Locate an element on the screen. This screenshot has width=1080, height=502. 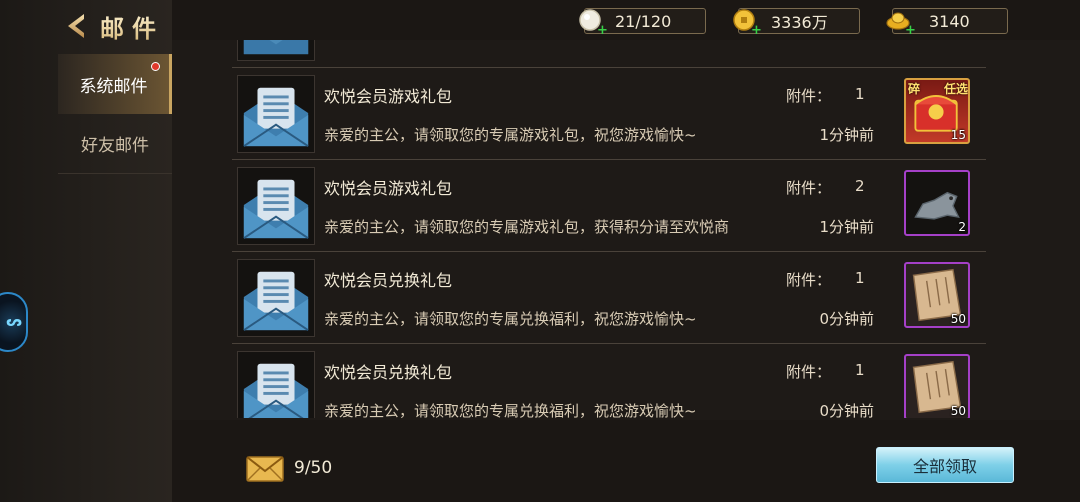
back-button: 邮件 is located at coordinates (119, 26).